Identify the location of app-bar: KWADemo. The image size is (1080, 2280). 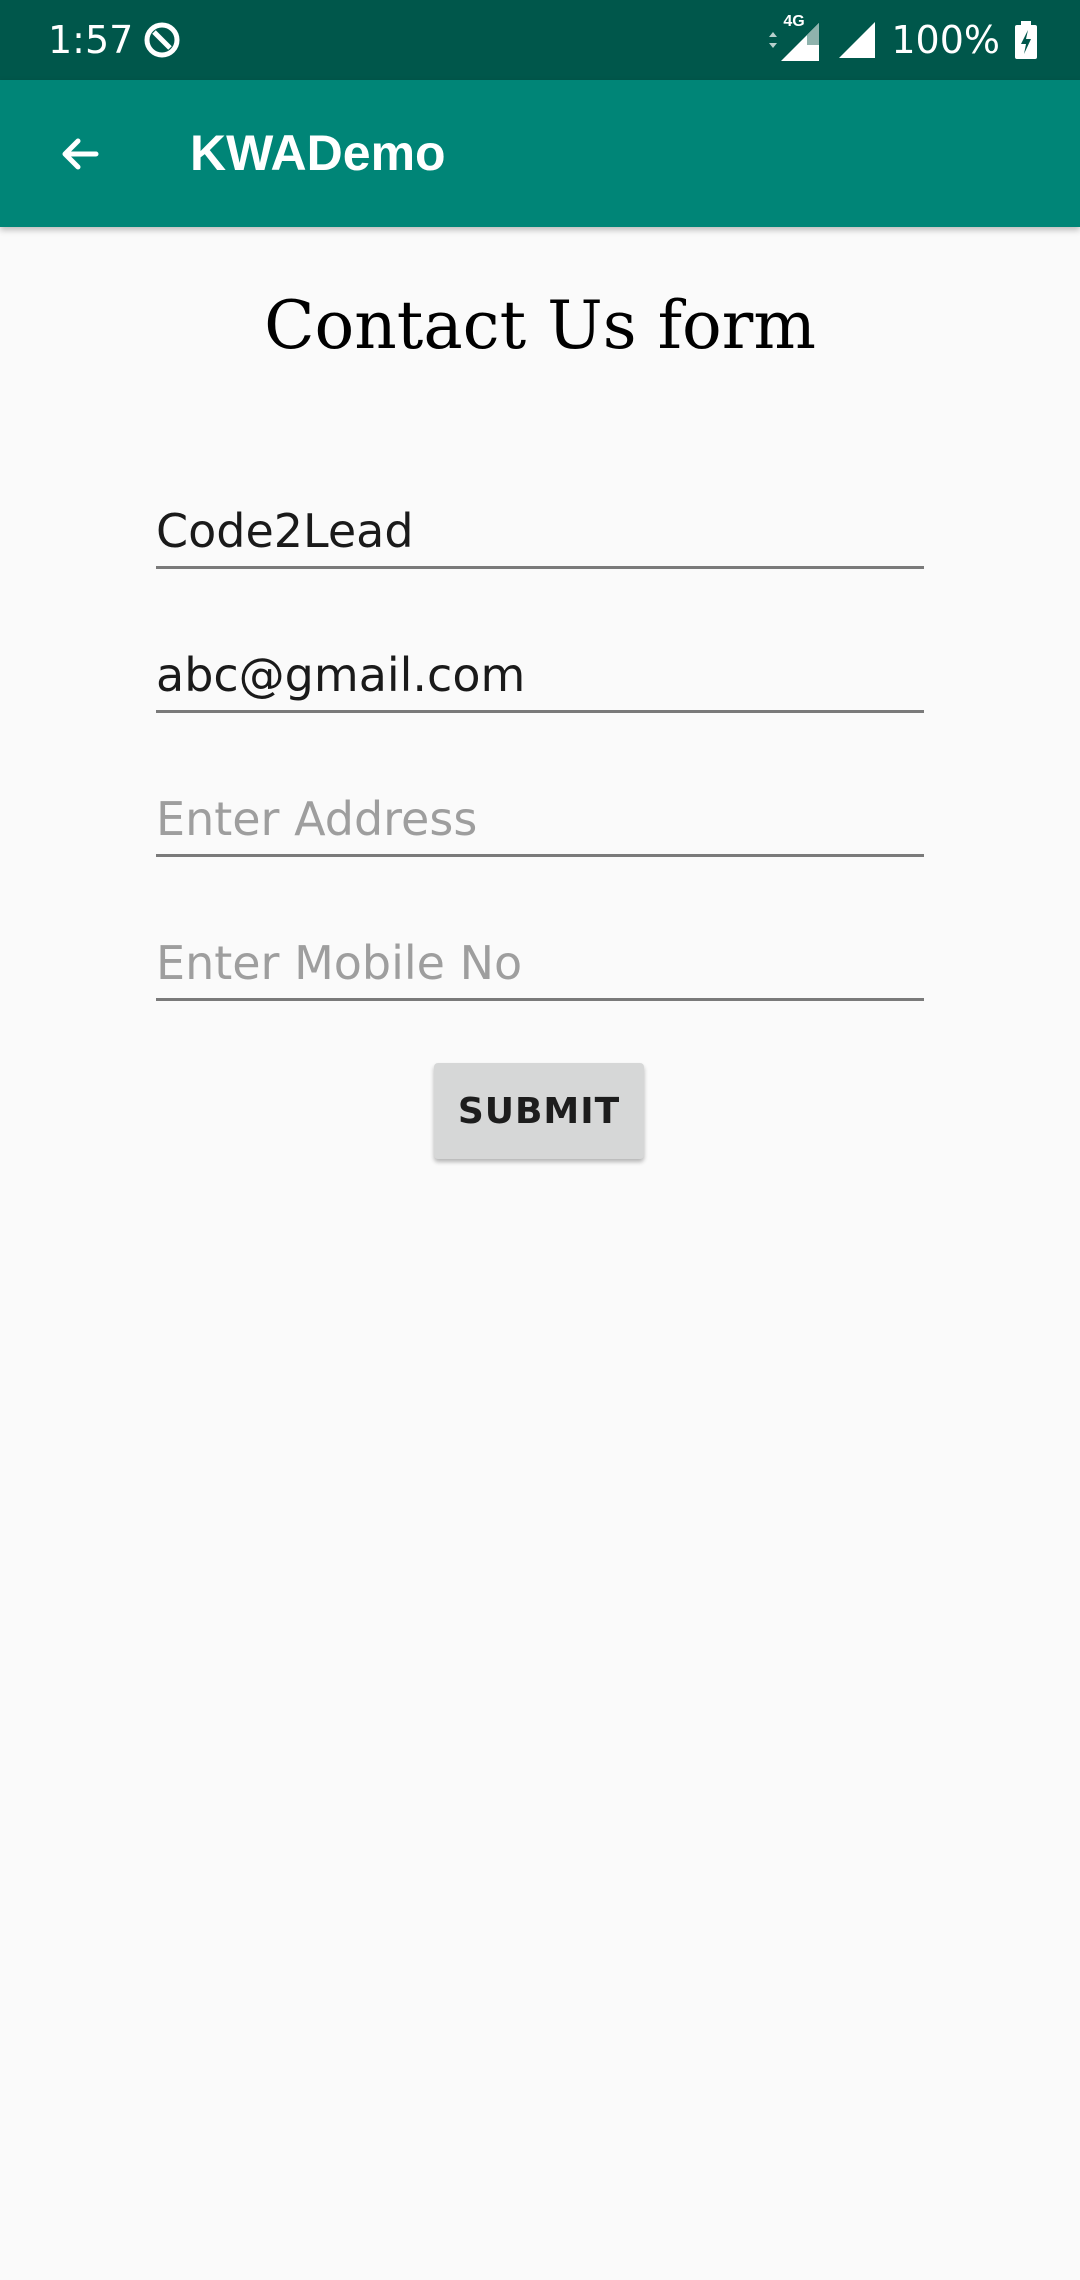
(540, 153).